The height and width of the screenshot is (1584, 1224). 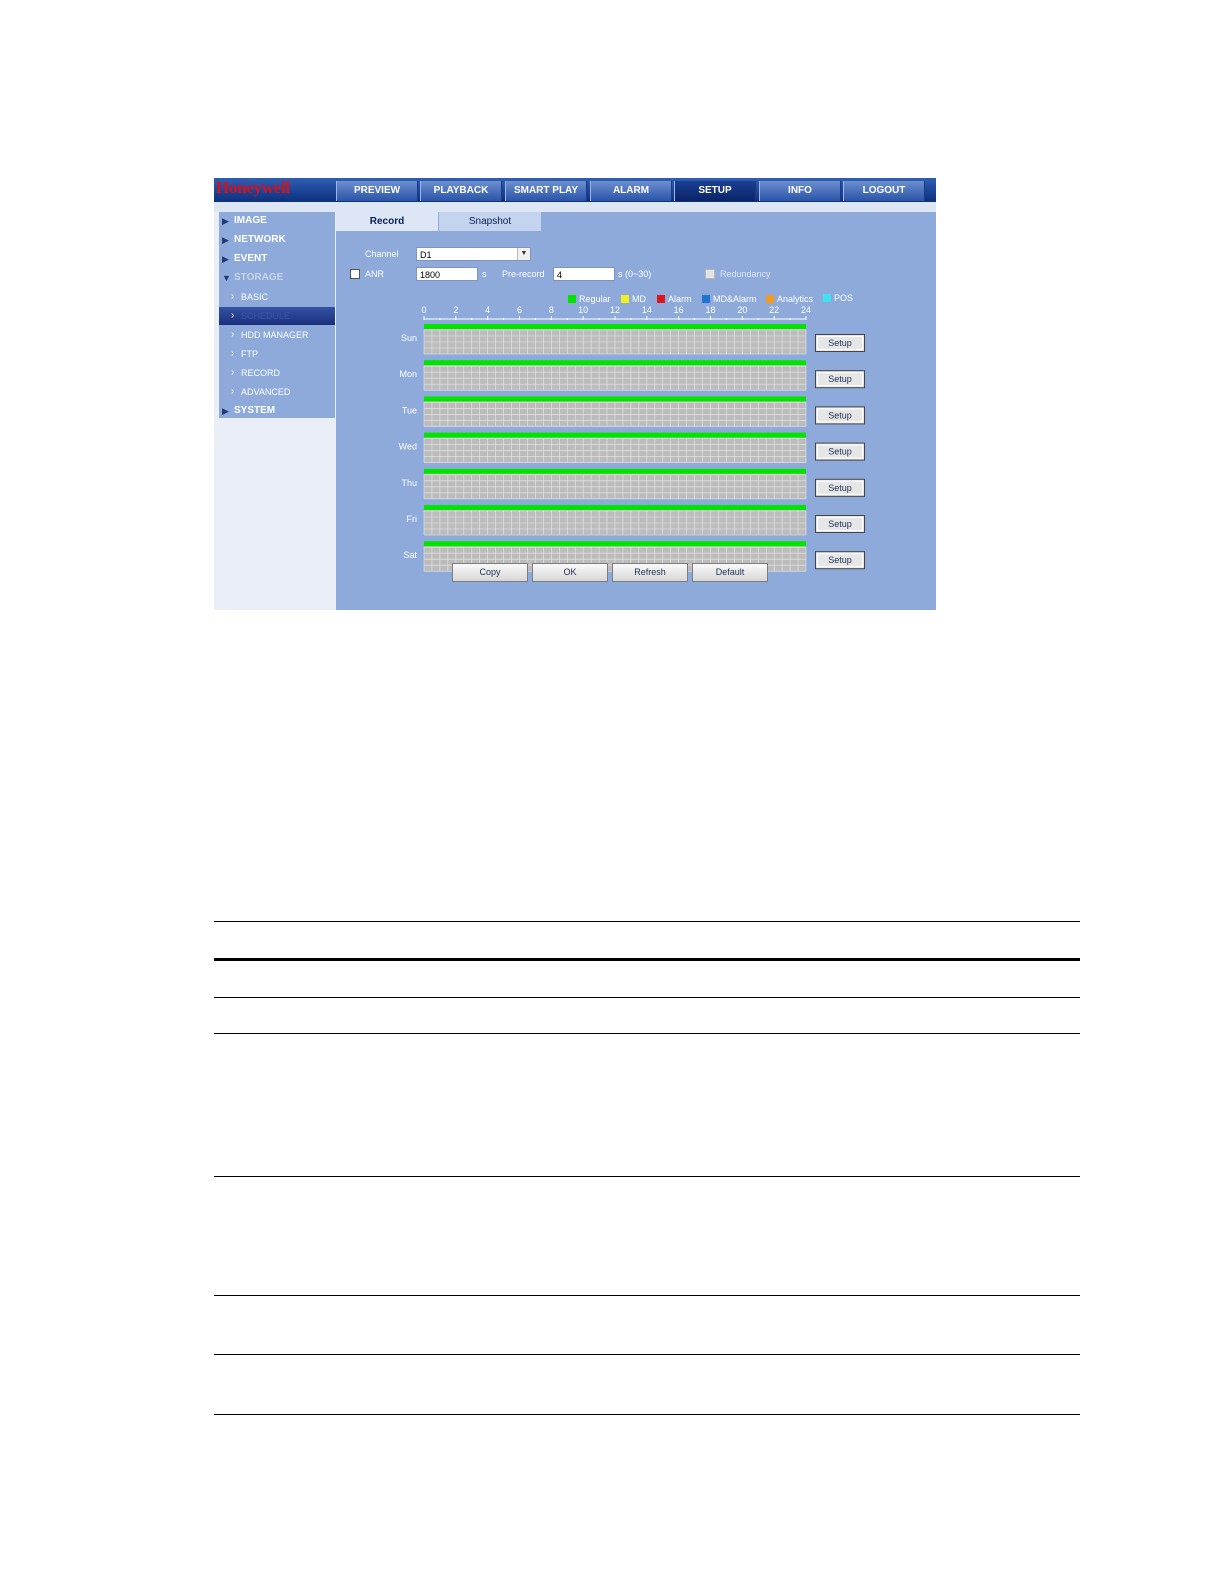 I want to click on nav-tab-setup: SETUP, so click(x=715, y=191).